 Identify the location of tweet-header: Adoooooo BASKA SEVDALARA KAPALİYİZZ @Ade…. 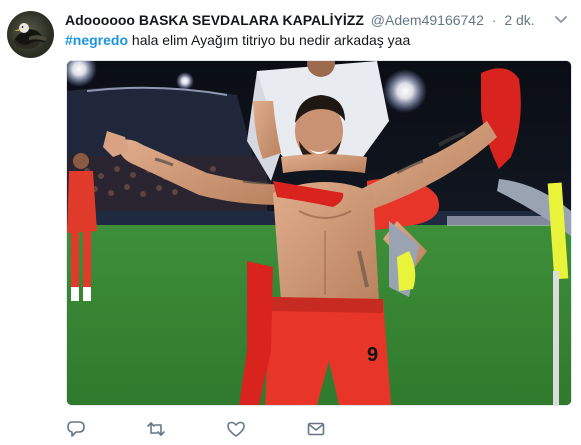
(308, 20).